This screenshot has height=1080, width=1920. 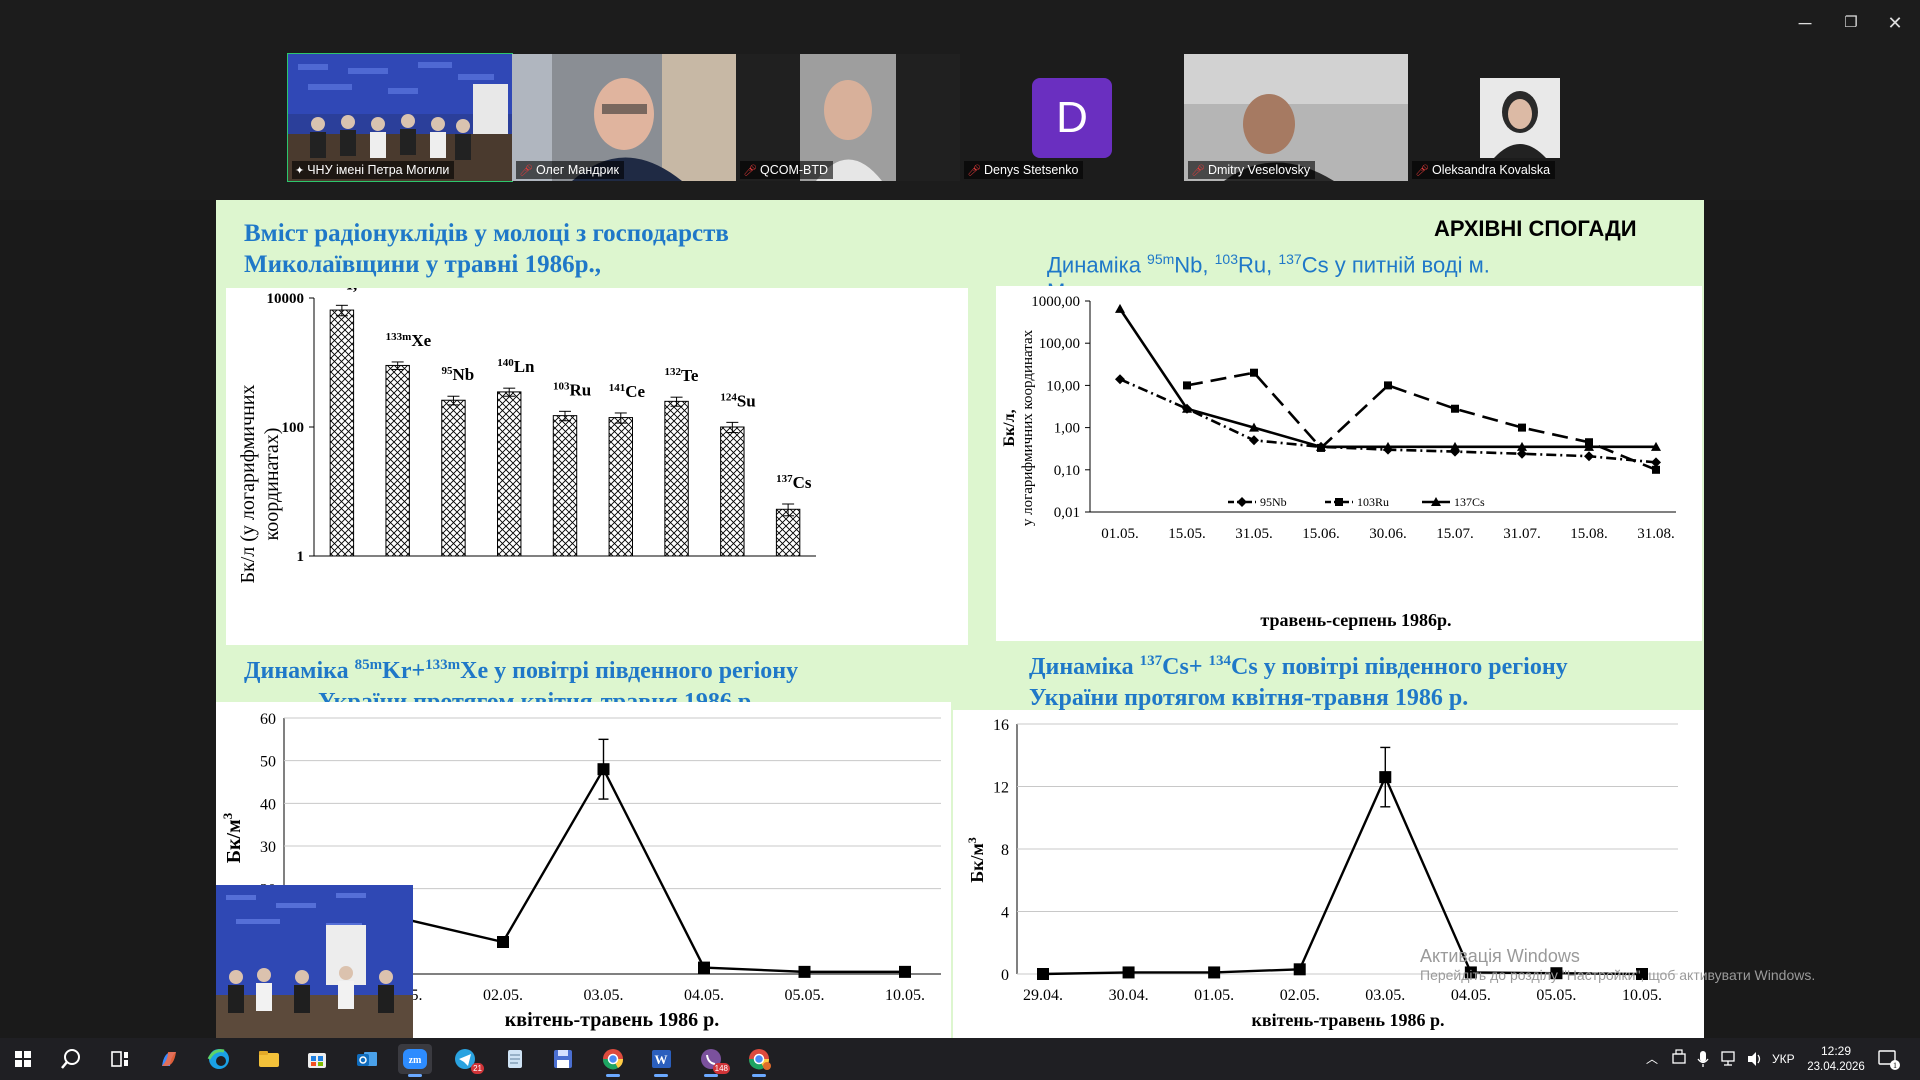 I want to click on y-tick-label: 100,00, so click(x=1059, y=344).